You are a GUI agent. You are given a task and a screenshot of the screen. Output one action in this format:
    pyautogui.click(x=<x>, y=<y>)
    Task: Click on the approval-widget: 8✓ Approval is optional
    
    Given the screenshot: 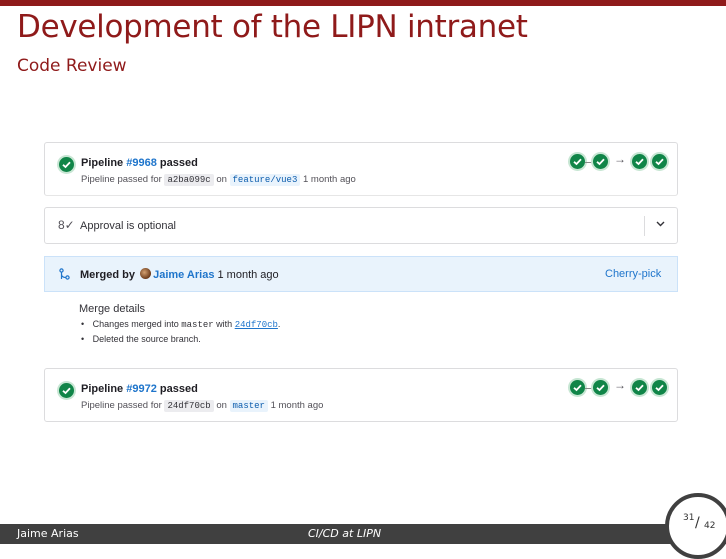 What is the action you would take?
    pyautogui.click(x=361, y=225)
    